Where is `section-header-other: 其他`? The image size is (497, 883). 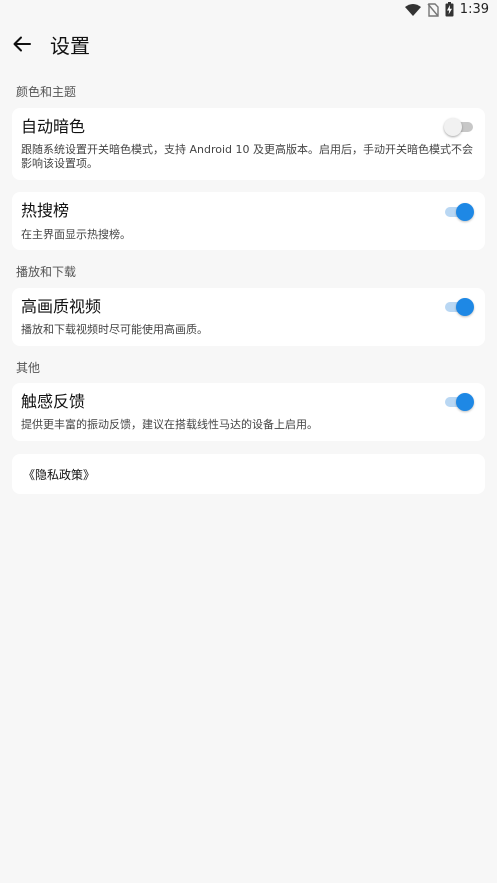
section-header-other: 其他 is located at coordinates (28, 368).